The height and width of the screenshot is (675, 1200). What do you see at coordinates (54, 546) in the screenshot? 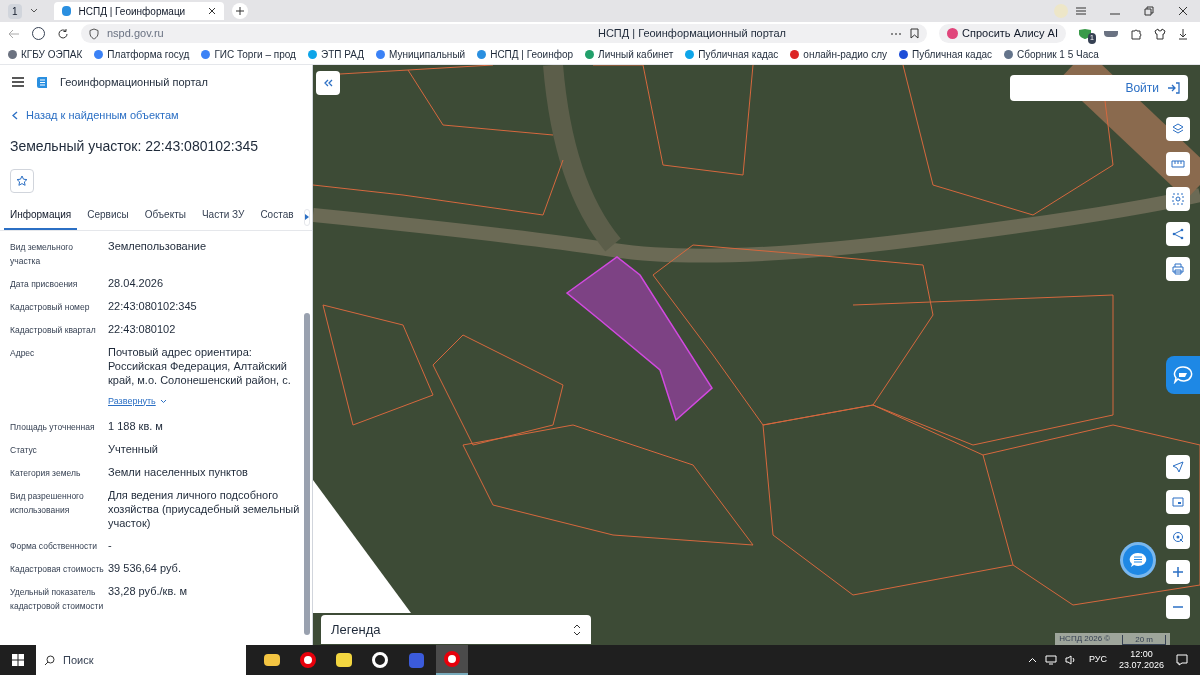
I see `field-label: Форма собственности` at bounding box center [54, 546].